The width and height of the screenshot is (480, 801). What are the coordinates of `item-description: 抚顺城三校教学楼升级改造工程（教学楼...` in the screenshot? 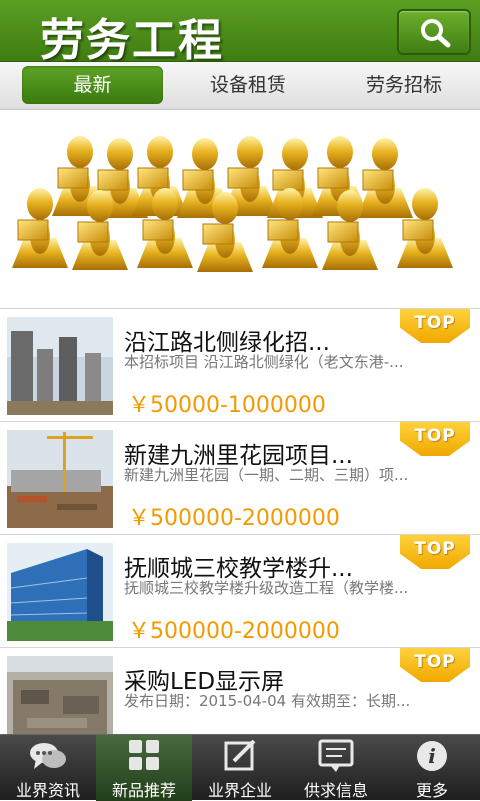 It's located at (266, 588).